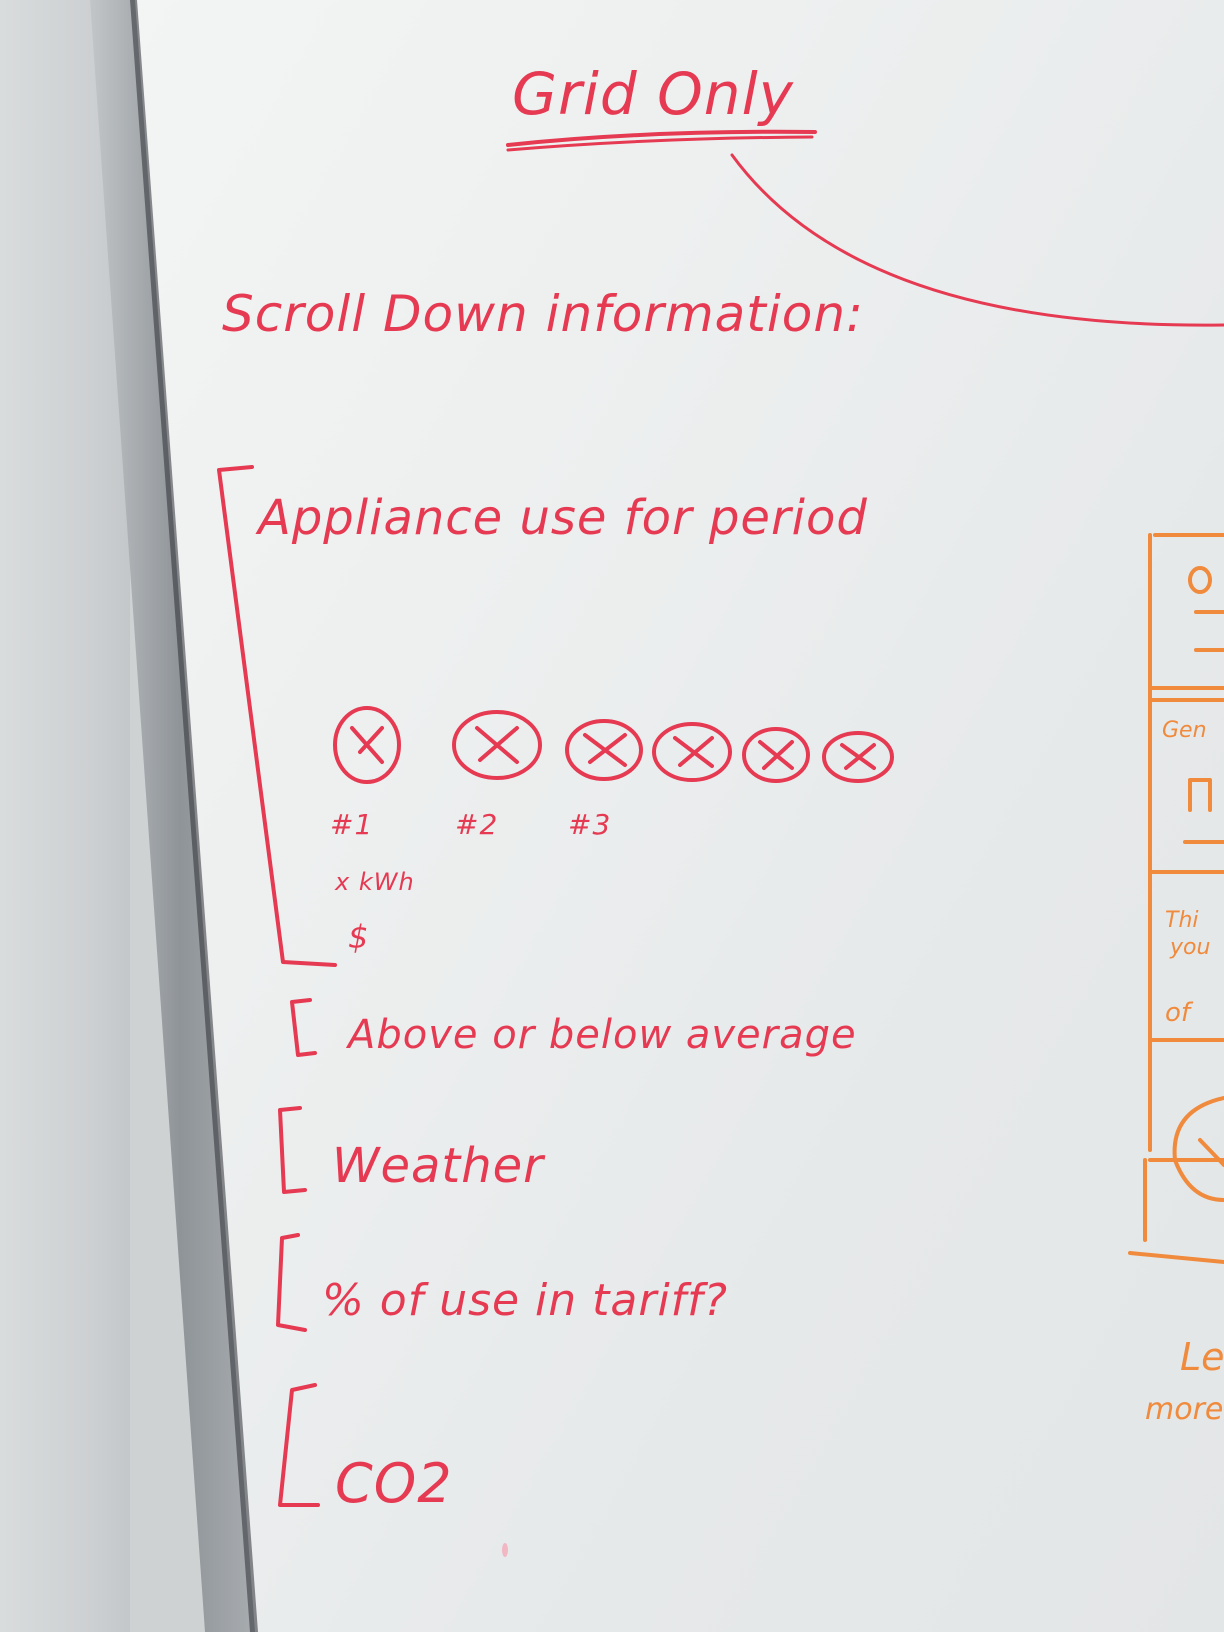 The width and height of the screenshot is (1224, 1632). Describe the element at coordinates (299, 1445) in the screenshot. I see `bracket-co2` at that location.